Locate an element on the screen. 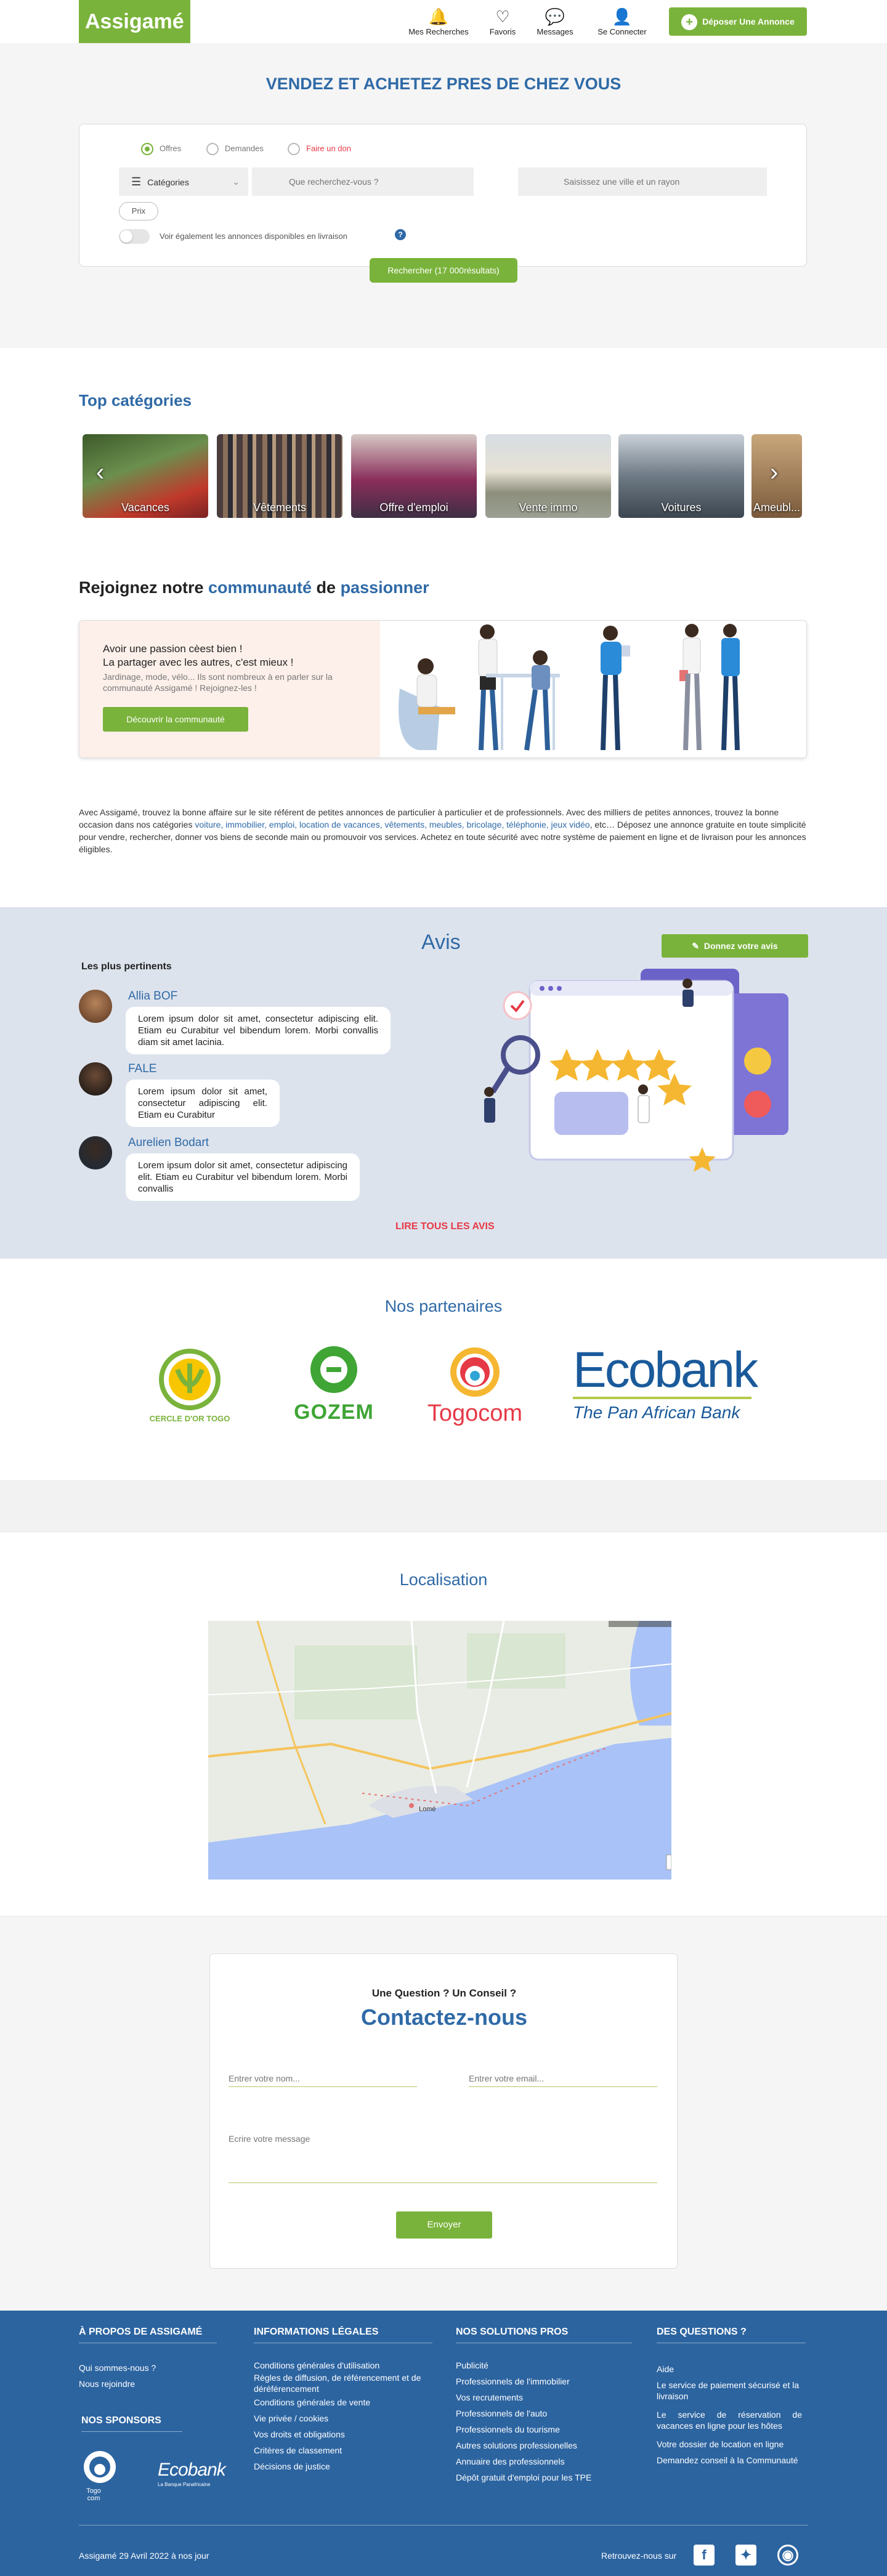  chevron-right-icon: › is located at coordinates (774, 473).